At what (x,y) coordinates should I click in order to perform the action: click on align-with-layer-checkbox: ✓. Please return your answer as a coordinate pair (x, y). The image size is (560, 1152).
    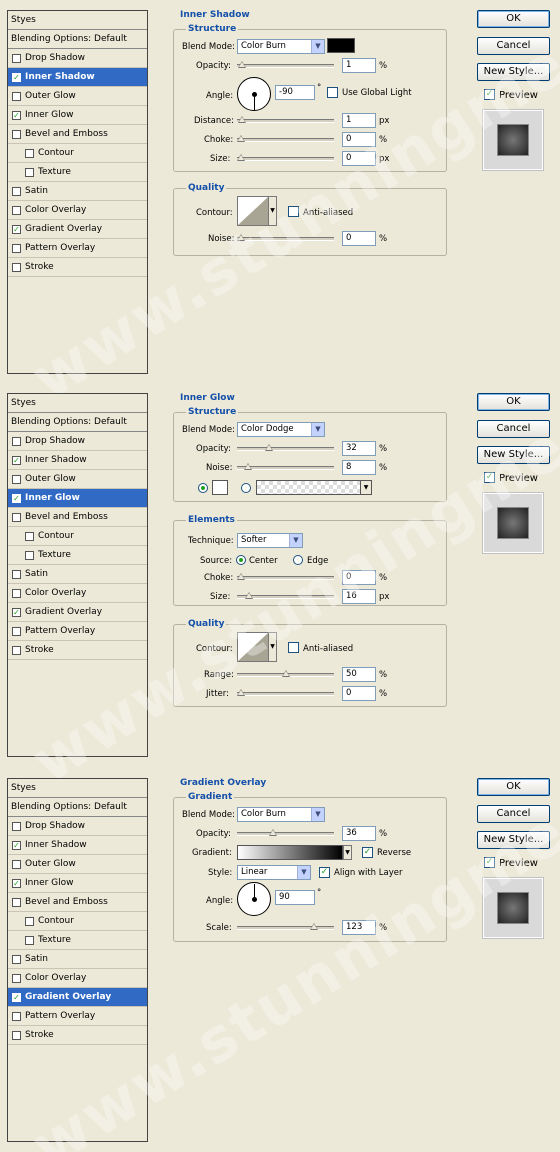
    Looking at the image, I should click on (324, 872).